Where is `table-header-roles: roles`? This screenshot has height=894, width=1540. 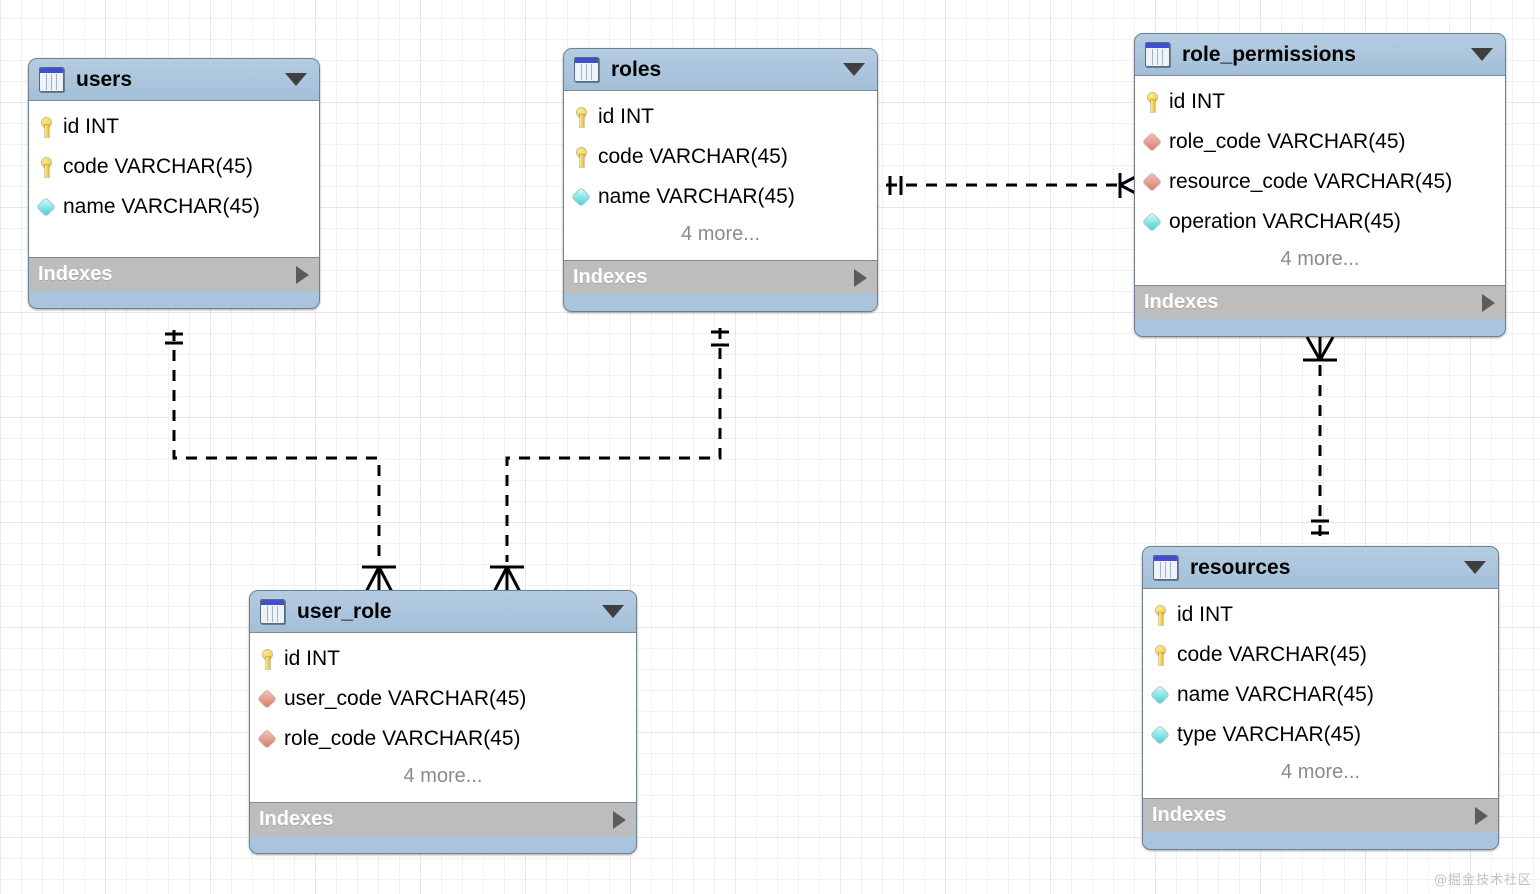 table-header-roles: roles is located at coordinates (720, 69).